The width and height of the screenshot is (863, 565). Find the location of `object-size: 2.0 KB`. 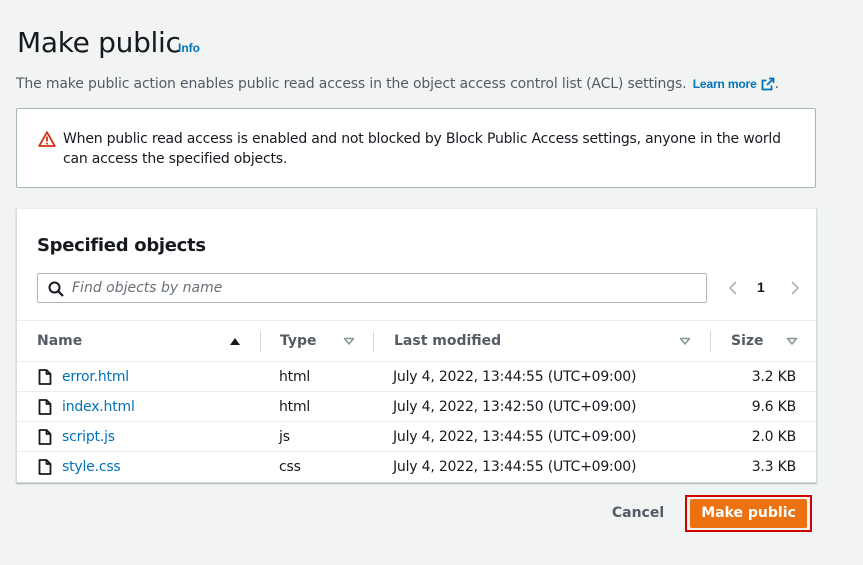

object-size: 2.0 KB is located at coordinates (774, 437).